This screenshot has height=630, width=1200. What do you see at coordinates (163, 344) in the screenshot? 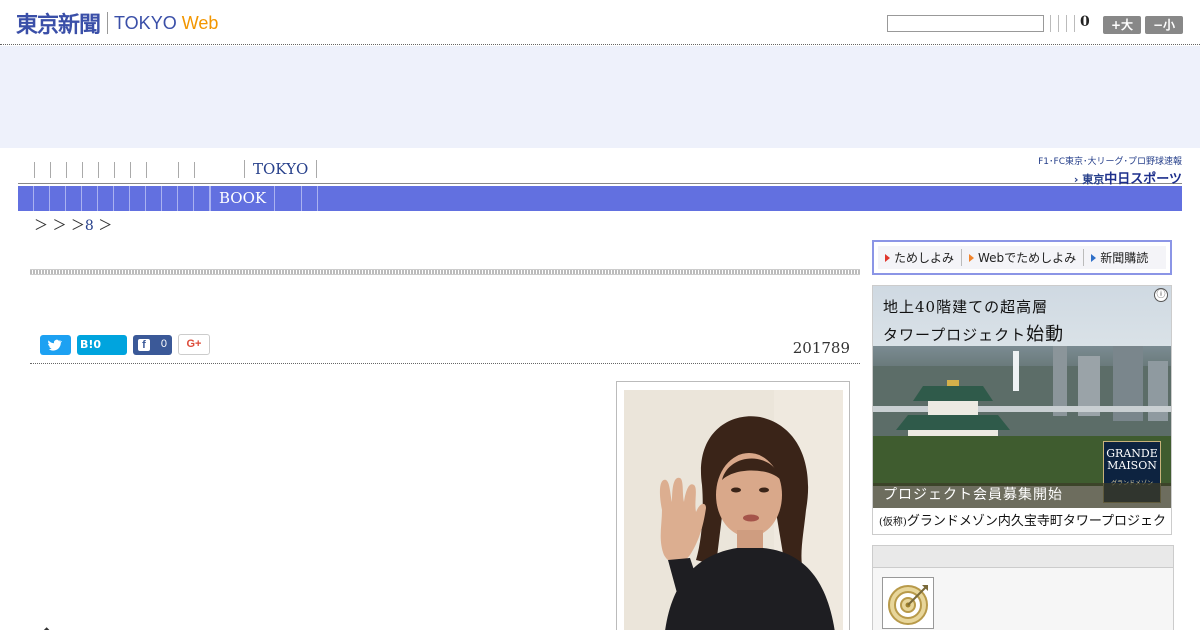
I see `facebook-share-count: 0` at bounding box center [163, 344].